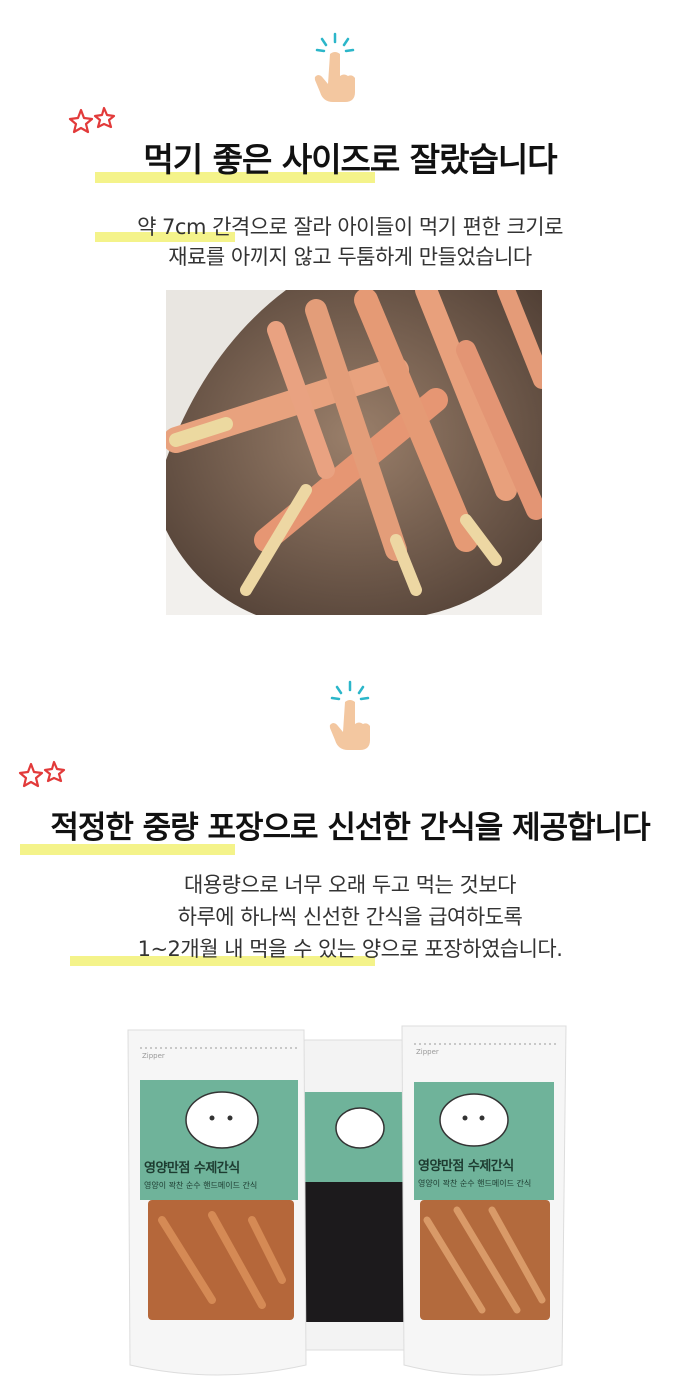  Describe the element at coordinates (427, 1052) in the screenshot. I see `zipper-label-right: Zipper` at that location.